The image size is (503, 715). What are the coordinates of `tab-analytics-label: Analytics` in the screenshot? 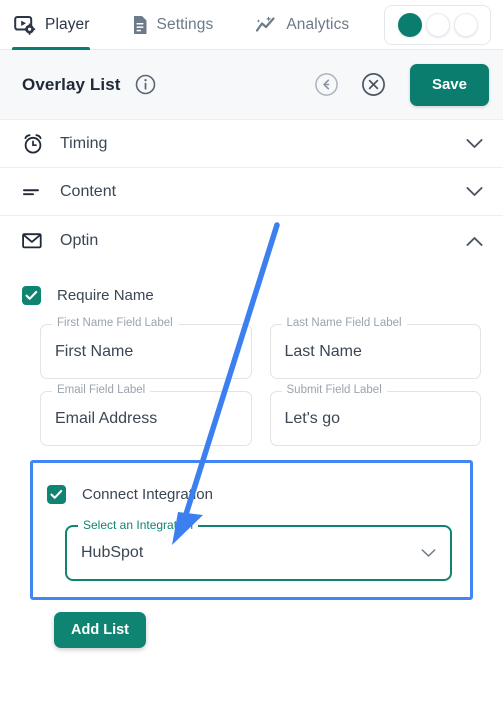 It's located at (318, 24).